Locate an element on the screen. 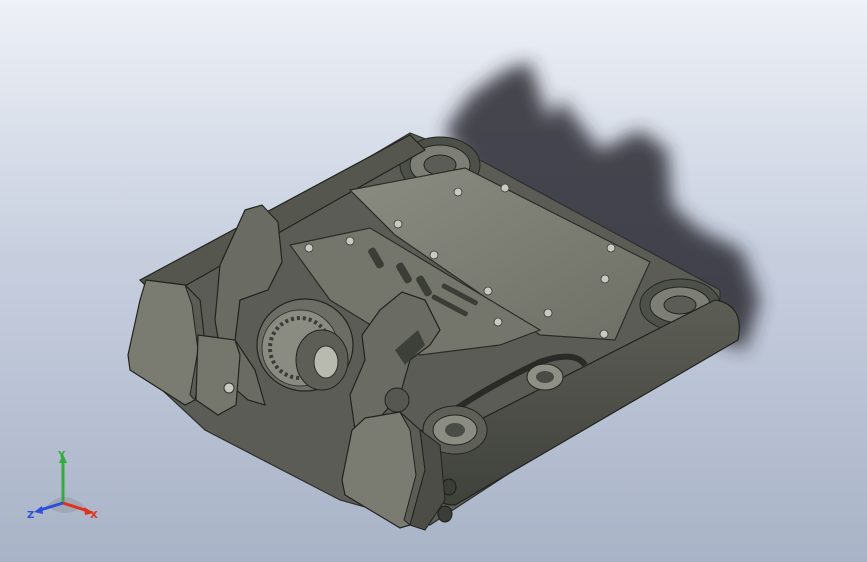 The image size is (867, 562). left-pivot-bolt is located at coordinates (229, 388).